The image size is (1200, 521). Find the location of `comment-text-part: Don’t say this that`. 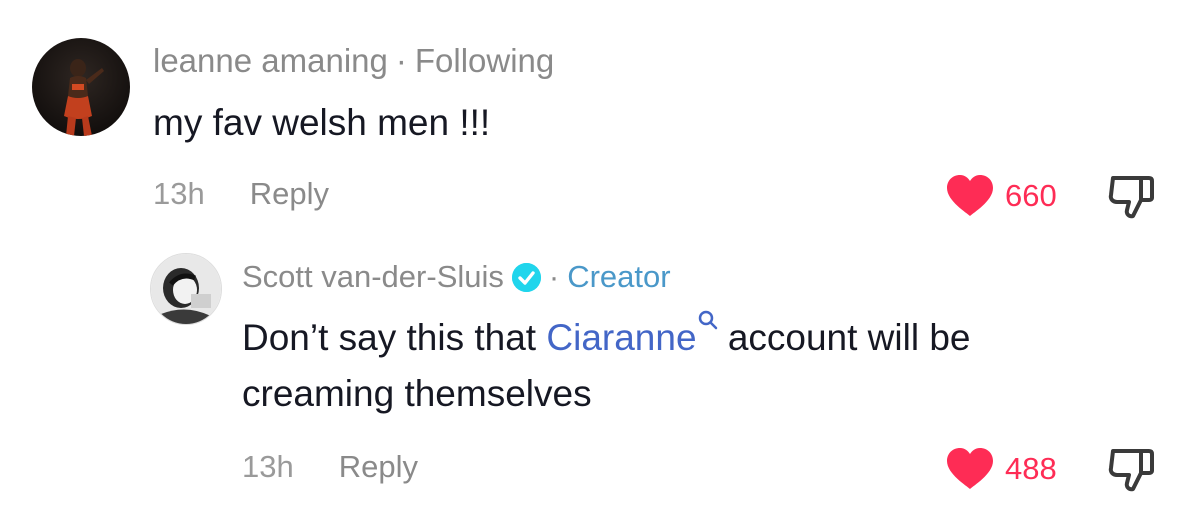

comment-text-part: Don’t say this that is located at coordinates (389, 337).